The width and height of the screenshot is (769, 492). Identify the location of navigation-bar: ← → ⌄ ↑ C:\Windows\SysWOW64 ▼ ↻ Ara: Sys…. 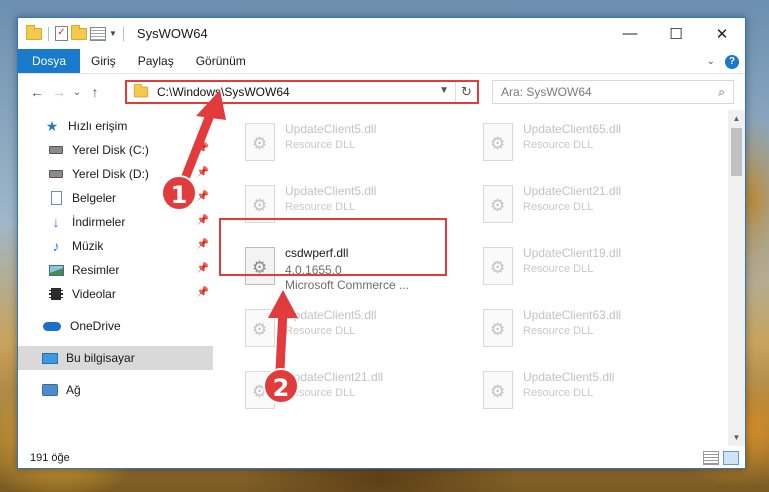
(381, 92).